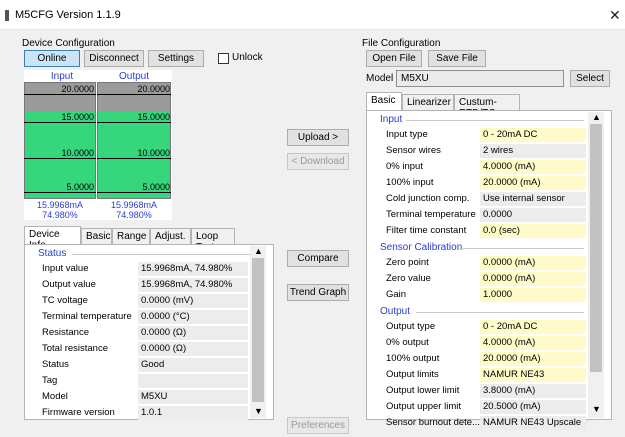 This screenshot has width=625, height=437. Describe the element at coordinates (426, 230) in the screenshot. I see `basic-row-label: Filter time constant` at that location.